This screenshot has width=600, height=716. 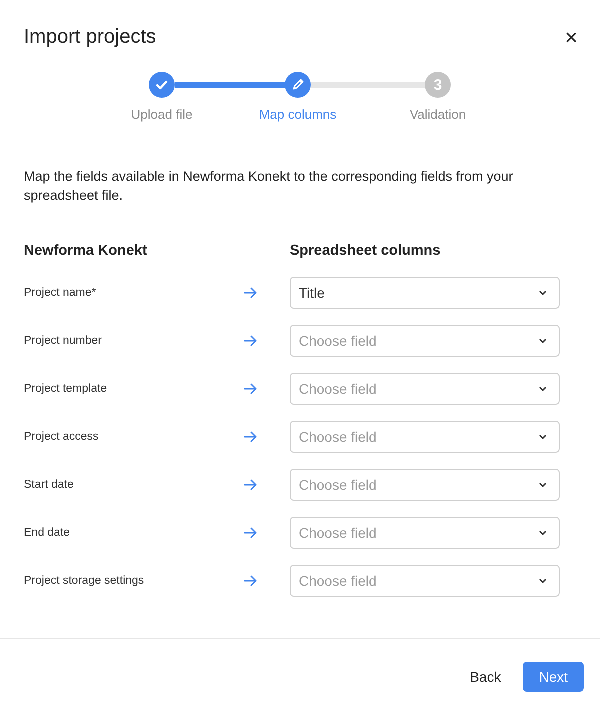 I want to click on field-label: Project name*, so click(x=61, y=293).